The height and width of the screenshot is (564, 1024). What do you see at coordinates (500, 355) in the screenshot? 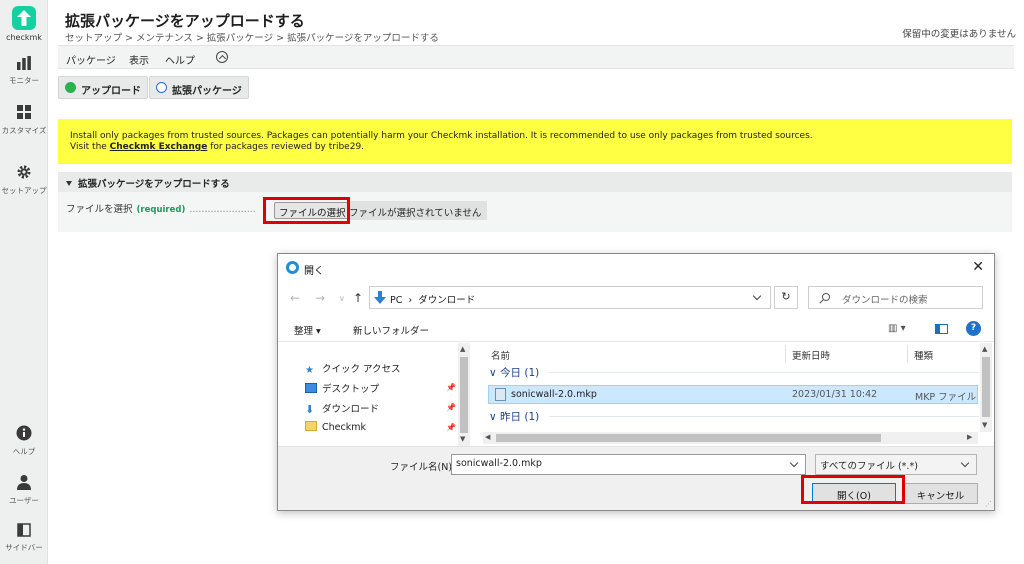
I see `column-name: 名前` at bounding box center [500, 355].